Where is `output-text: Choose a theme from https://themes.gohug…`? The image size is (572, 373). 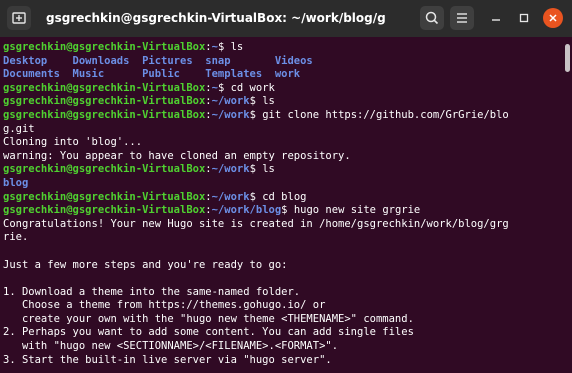 output-text: Choose a theme from https://themes.gohug… is located at coordinates (164, 305).